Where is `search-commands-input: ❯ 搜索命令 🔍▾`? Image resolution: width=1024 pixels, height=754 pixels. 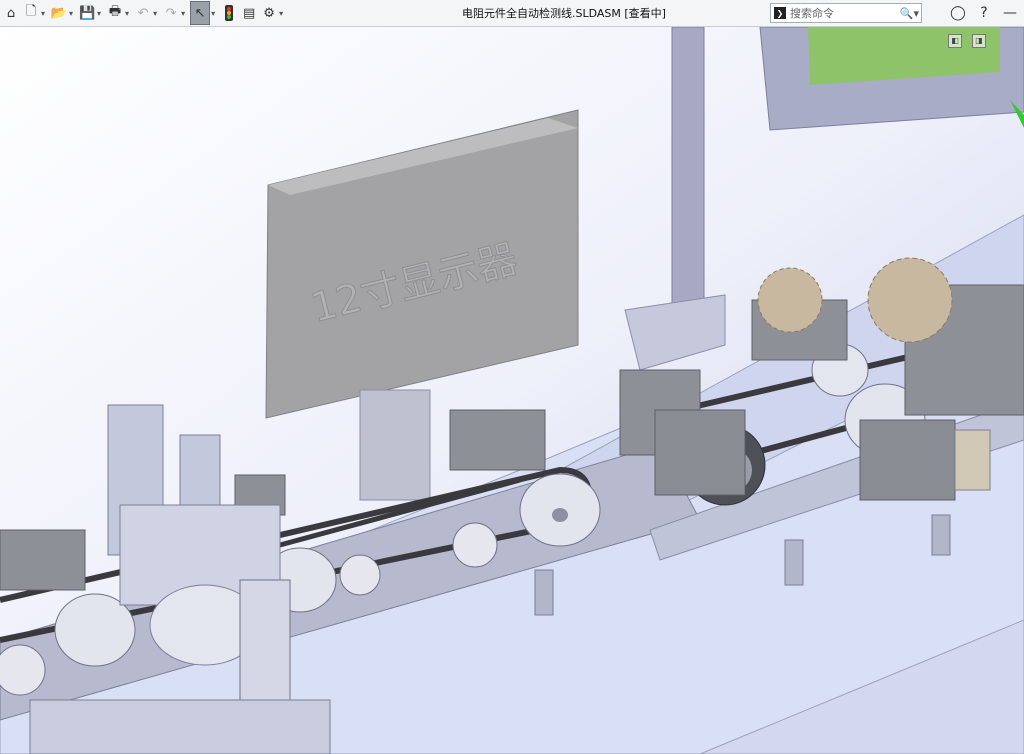
search-commands-input: ❯ 搜索命令 🔍▾ is located at coordinates (846, 13).